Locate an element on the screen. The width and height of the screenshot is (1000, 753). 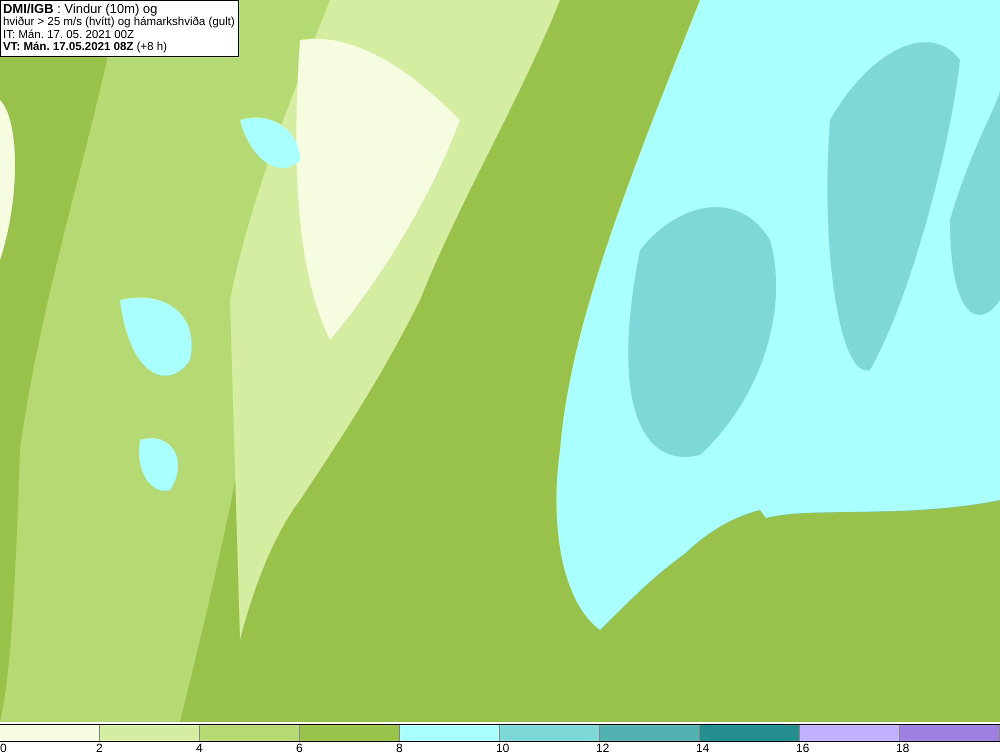
legend-tick-label: 6 is located at coordinates (299, 747).